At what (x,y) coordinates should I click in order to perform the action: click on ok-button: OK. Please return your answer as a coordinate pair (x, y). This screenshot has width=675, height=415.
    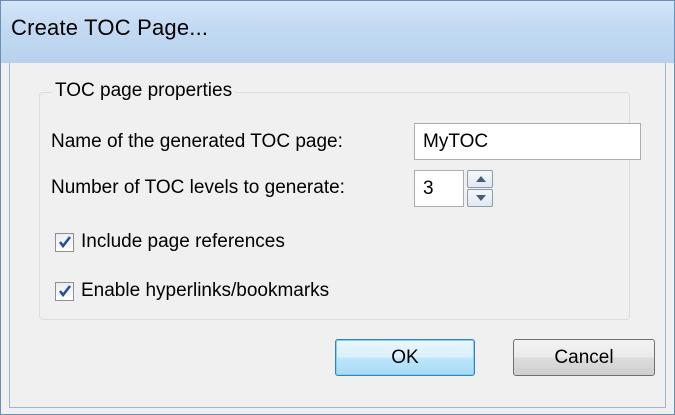
    Looking at the image, I should click on (405, 357).